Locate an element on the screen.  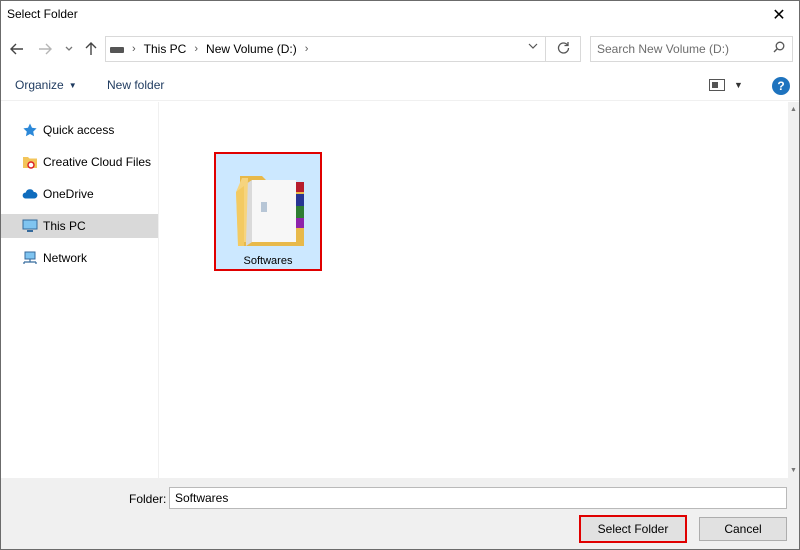
computer-icon is located at coordinates (30, 226).